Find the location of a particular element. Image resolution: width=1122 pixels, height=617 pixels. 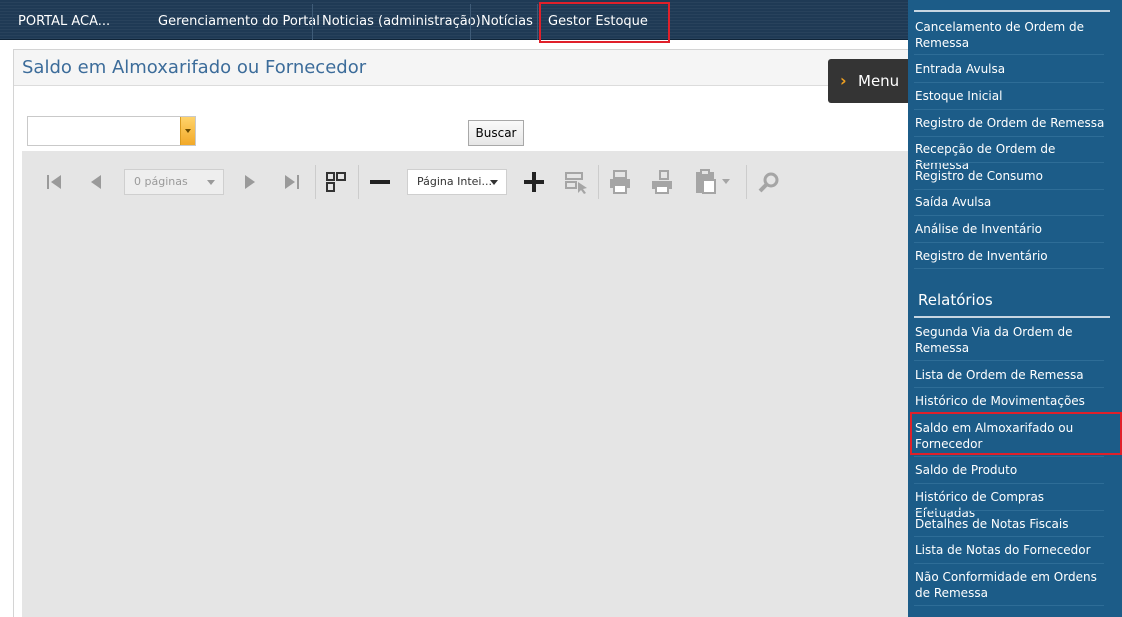

sidebar-item-lista-ordem-remessa: Lista de Ordem de Remessa is located at coordinates (1010, 375).